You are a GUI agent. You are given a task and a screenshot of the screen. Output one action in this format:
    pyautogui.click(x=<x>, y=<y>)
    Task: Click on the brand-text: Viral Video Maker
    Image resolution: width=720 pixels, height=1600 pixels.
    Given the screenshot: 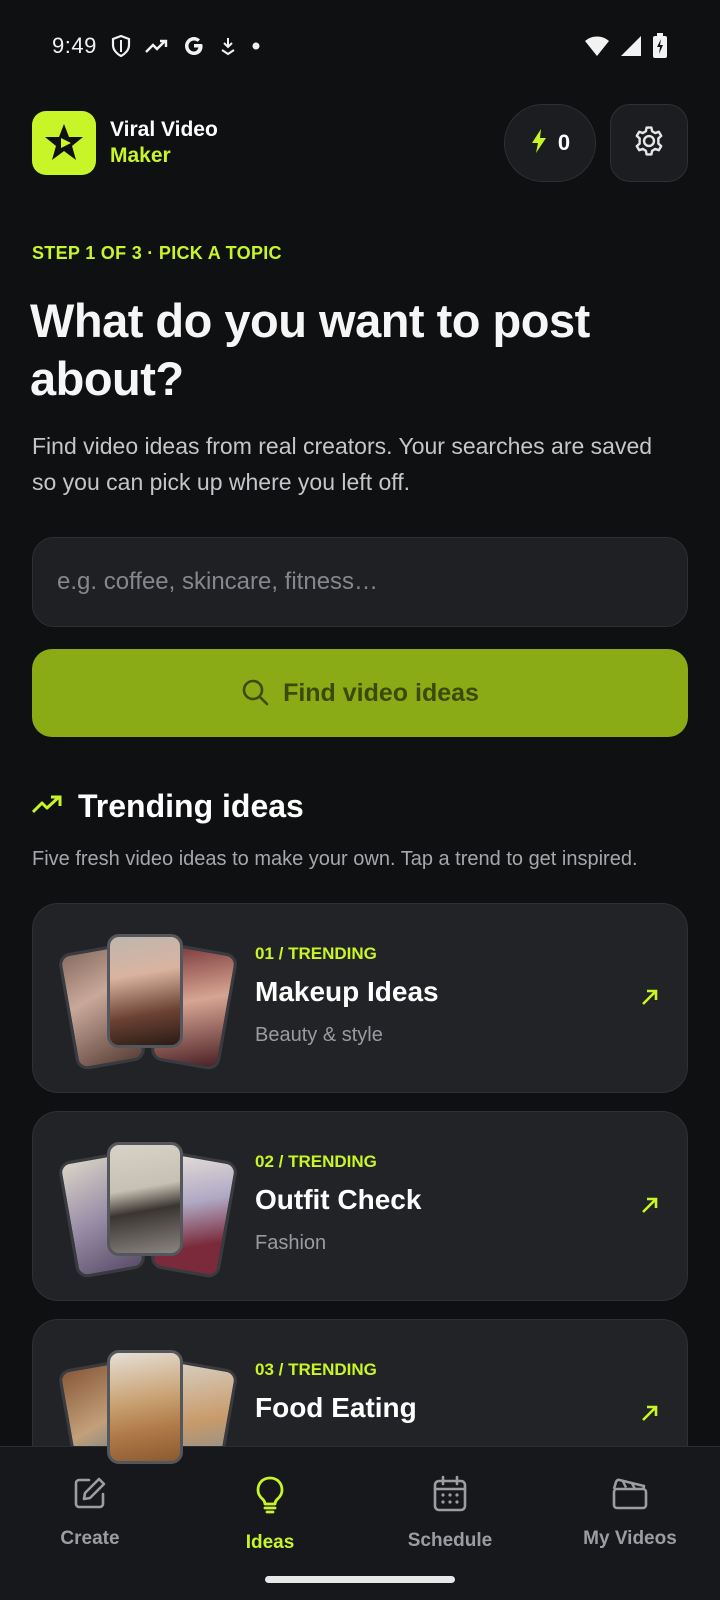 What is the action you would take?
    pyautogui.click(x=164, y=143)
    